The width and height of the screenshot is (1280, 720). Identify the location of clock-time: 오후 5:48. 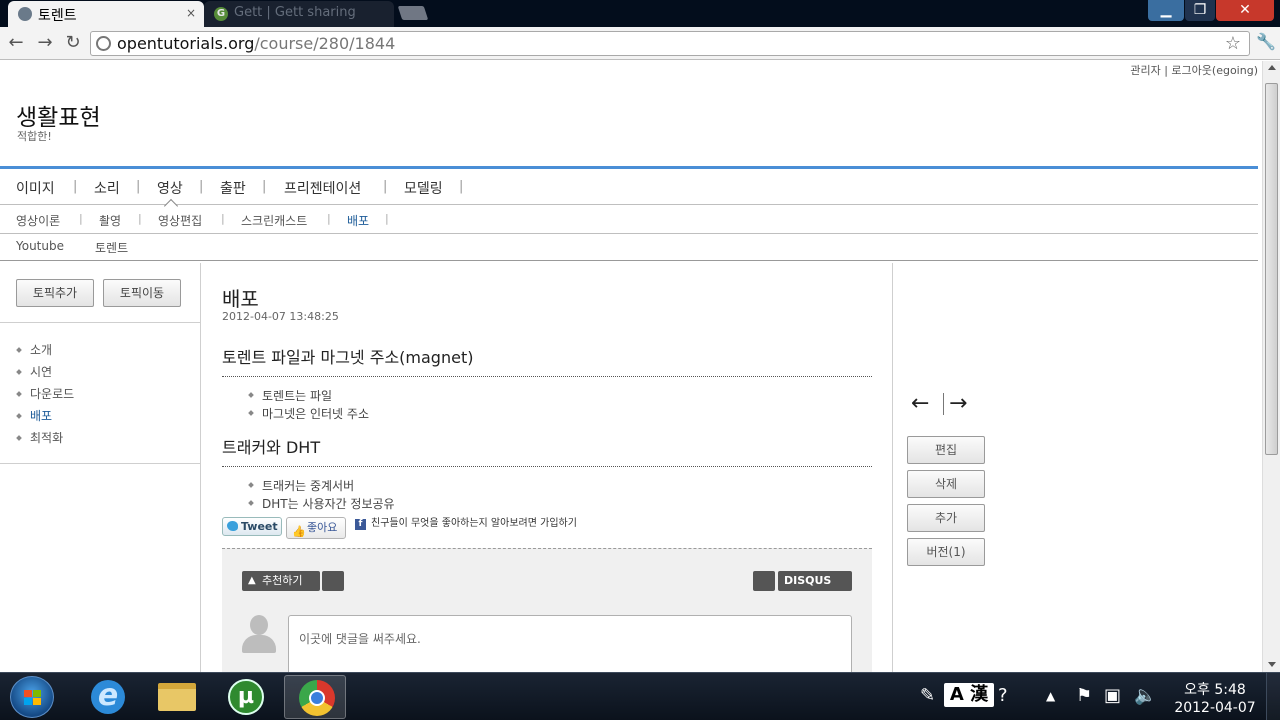
(1215, 689).